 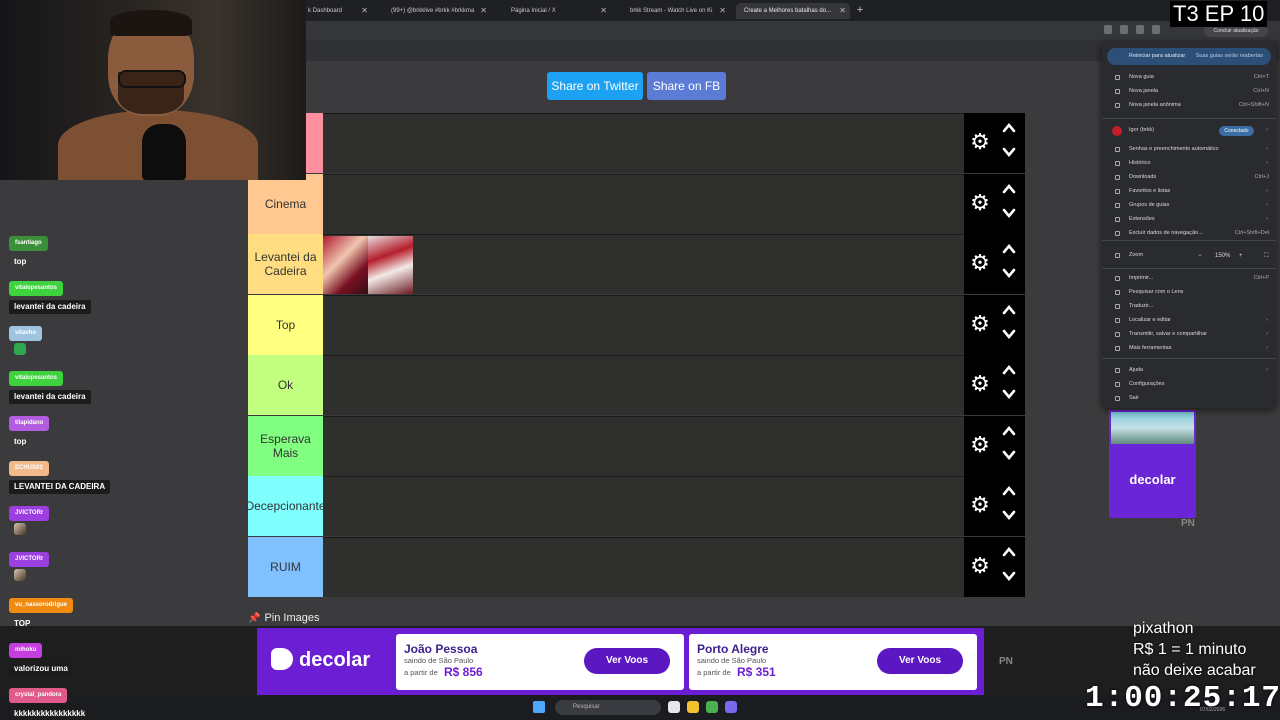 I want to click on menu-item: Histórico ›, so click(x=1189, y=163).